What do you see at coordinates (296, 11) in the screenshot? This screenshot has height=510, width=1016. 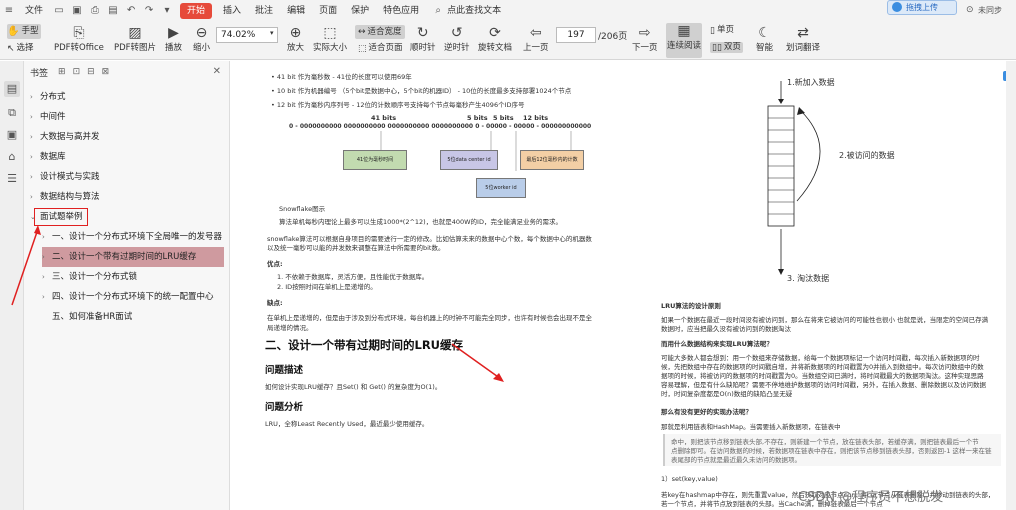 I see `menu-edit: 编辑` at bounding box center [296, 11].